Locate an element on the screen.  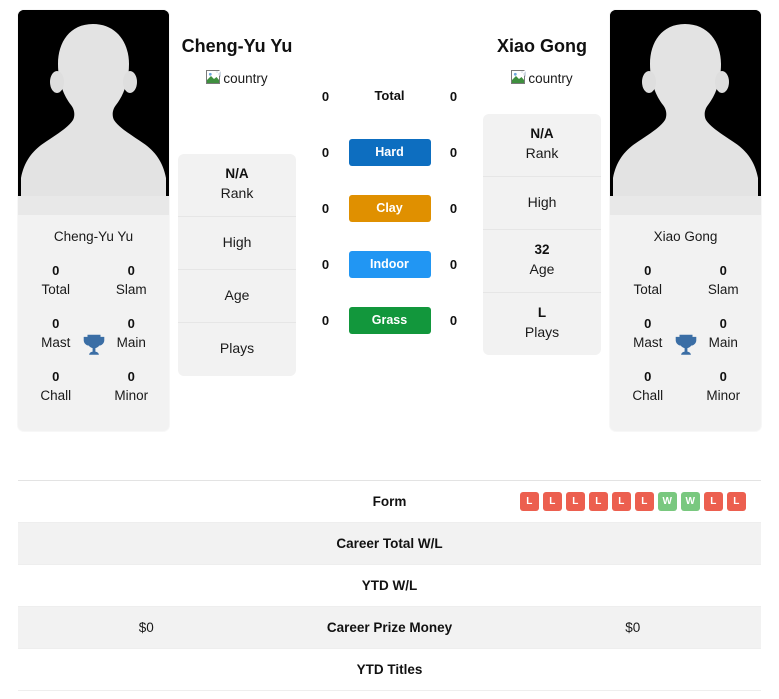
table-row-form: Form LLLLLLWWLL is located at coordinates (389, 502).